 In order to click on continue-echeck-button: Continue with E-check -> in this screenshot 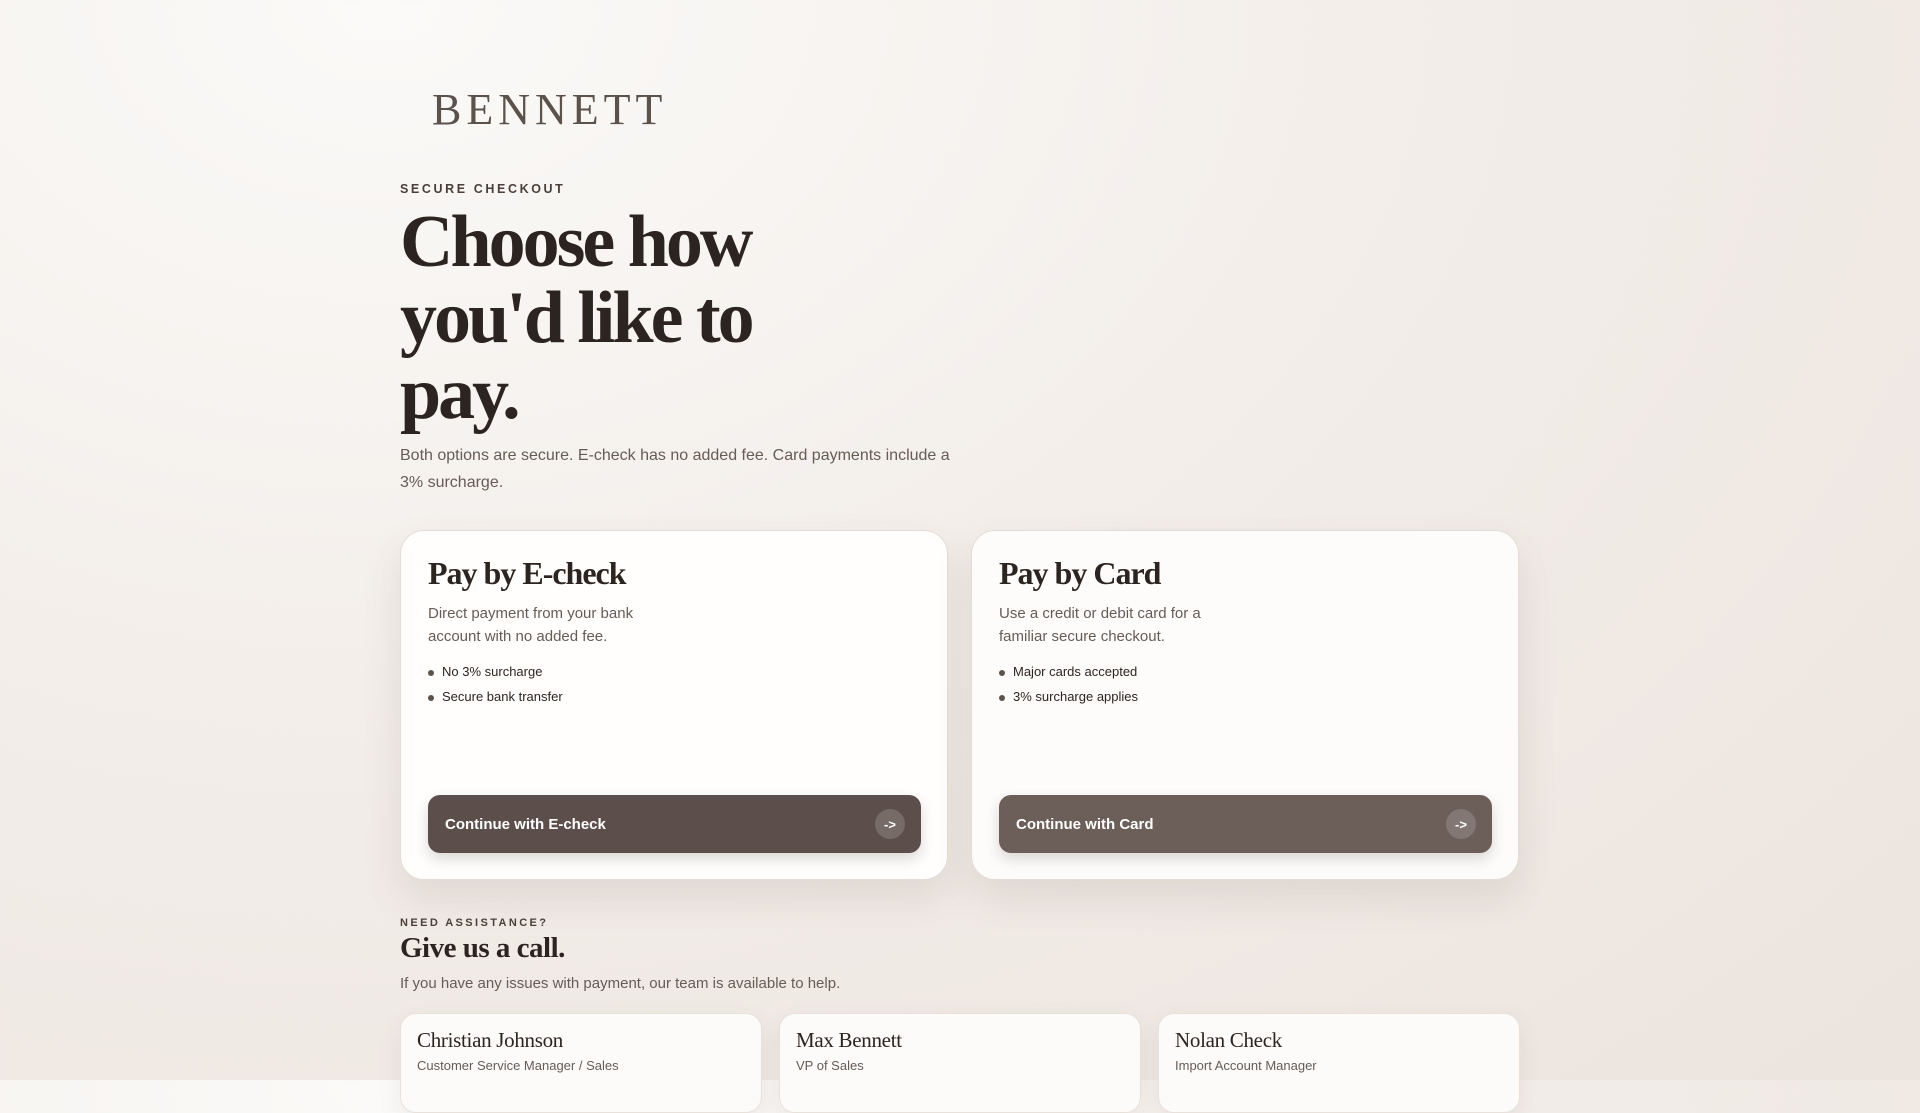, I will do `click(674, 824)`.